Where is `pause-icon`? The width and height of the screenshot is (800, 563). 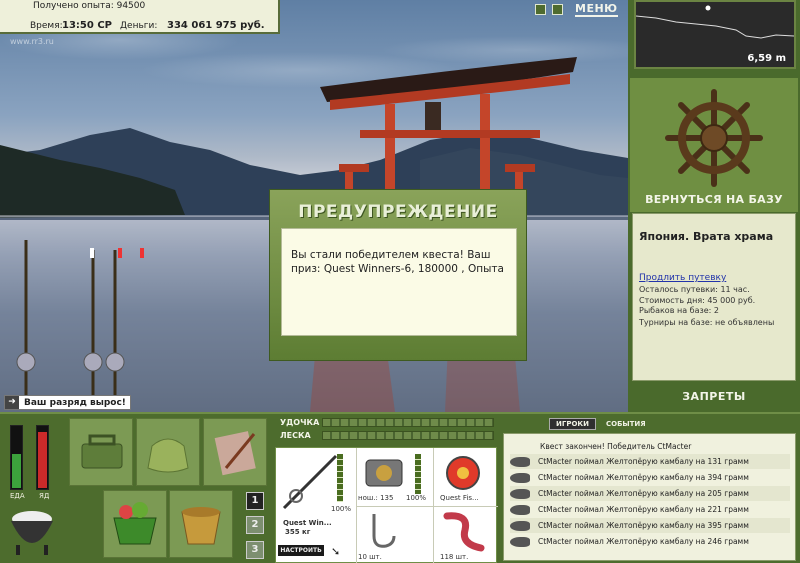 pause-icon is located at coordinates (540, 9).